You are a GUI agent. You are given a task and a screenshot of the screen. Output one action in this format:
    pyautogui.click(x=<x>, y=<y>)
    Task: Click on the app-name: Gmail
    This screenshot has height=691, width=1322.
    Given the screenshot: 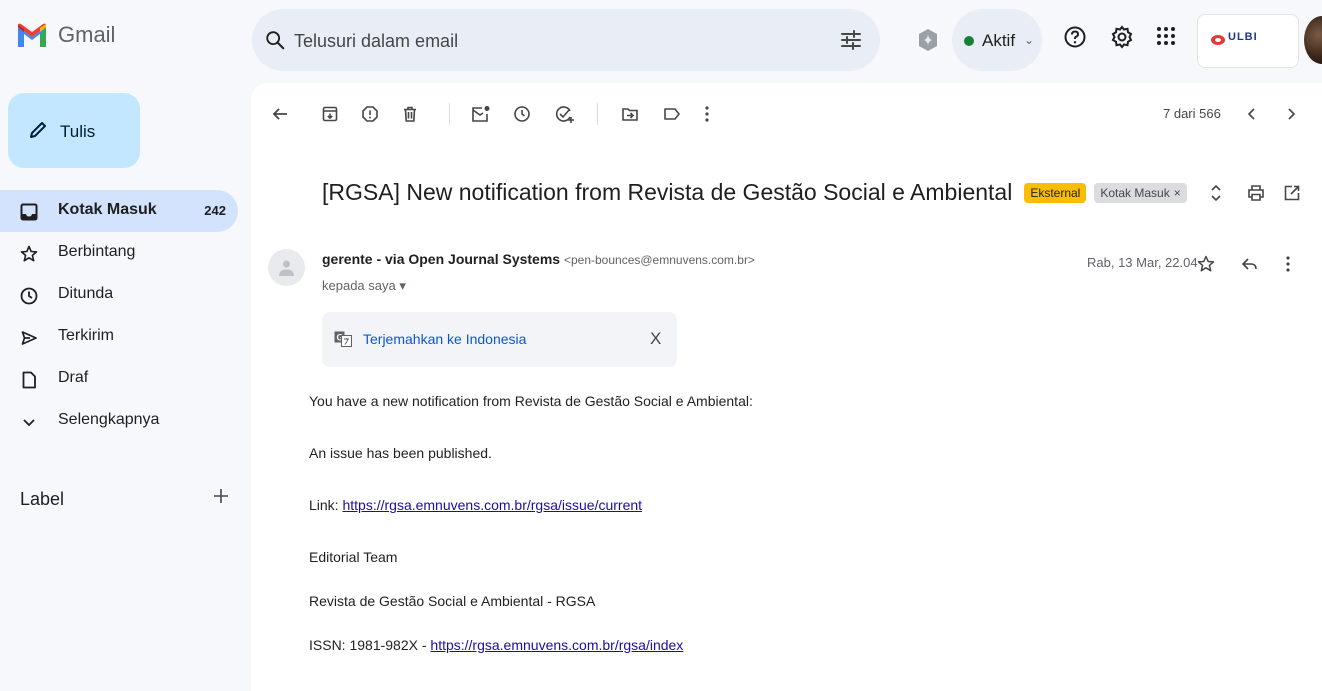 What is the action you would take?
    pyautogui.click(x=87, y=34)
    